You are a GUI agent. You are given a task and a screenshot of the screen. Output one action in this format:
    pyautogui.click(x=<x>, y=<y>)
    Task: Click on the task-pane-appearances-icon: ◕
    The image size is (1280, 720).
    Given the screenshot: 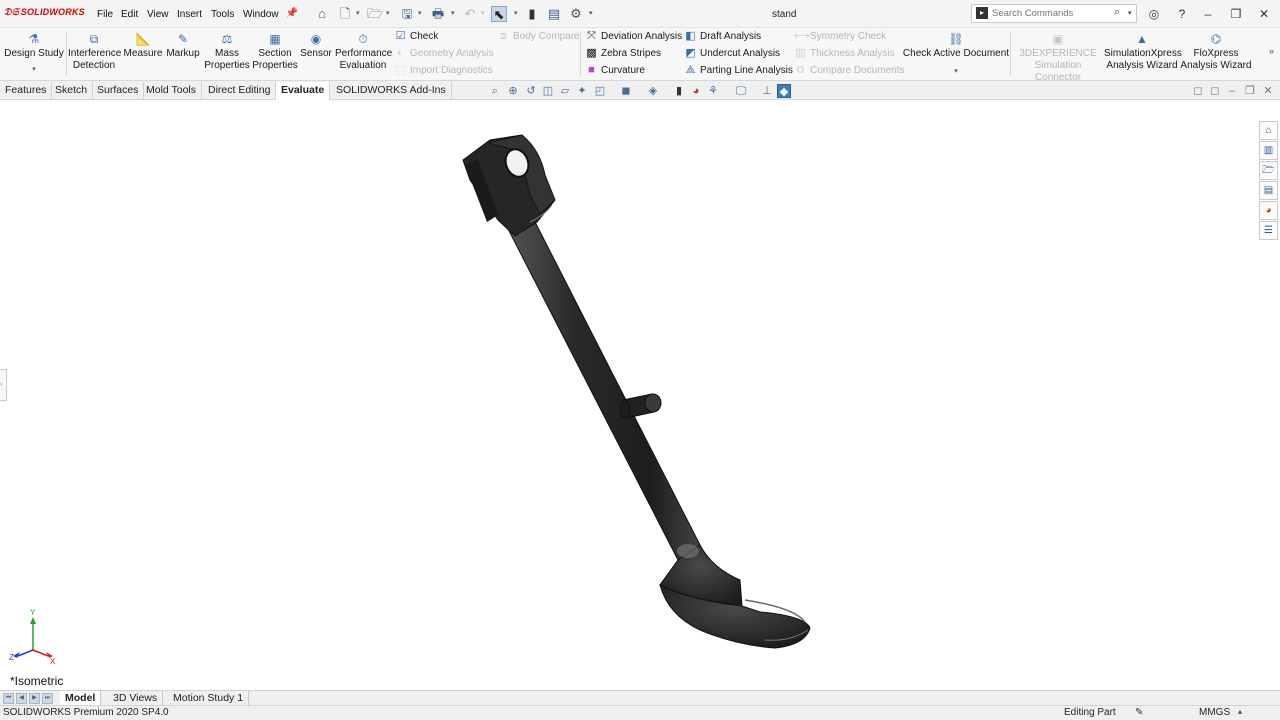 What is the action you would take?
    pyautogui.click(x=1268, y=210)
    